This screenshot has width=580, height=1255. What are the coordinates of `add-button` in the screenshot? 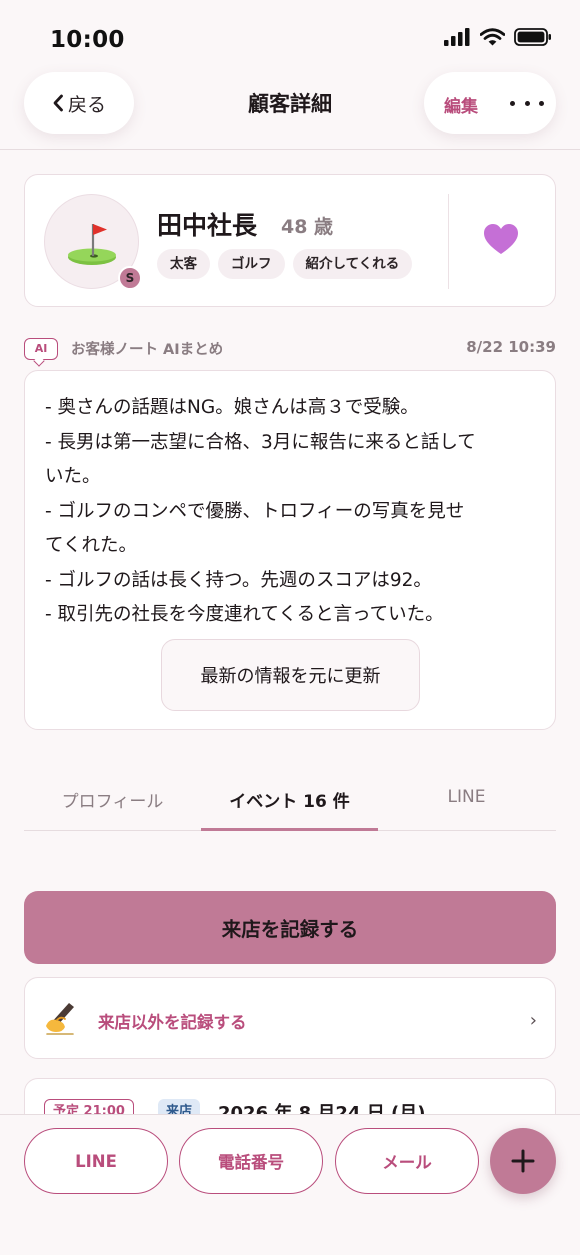 It's located at (523, 1161).